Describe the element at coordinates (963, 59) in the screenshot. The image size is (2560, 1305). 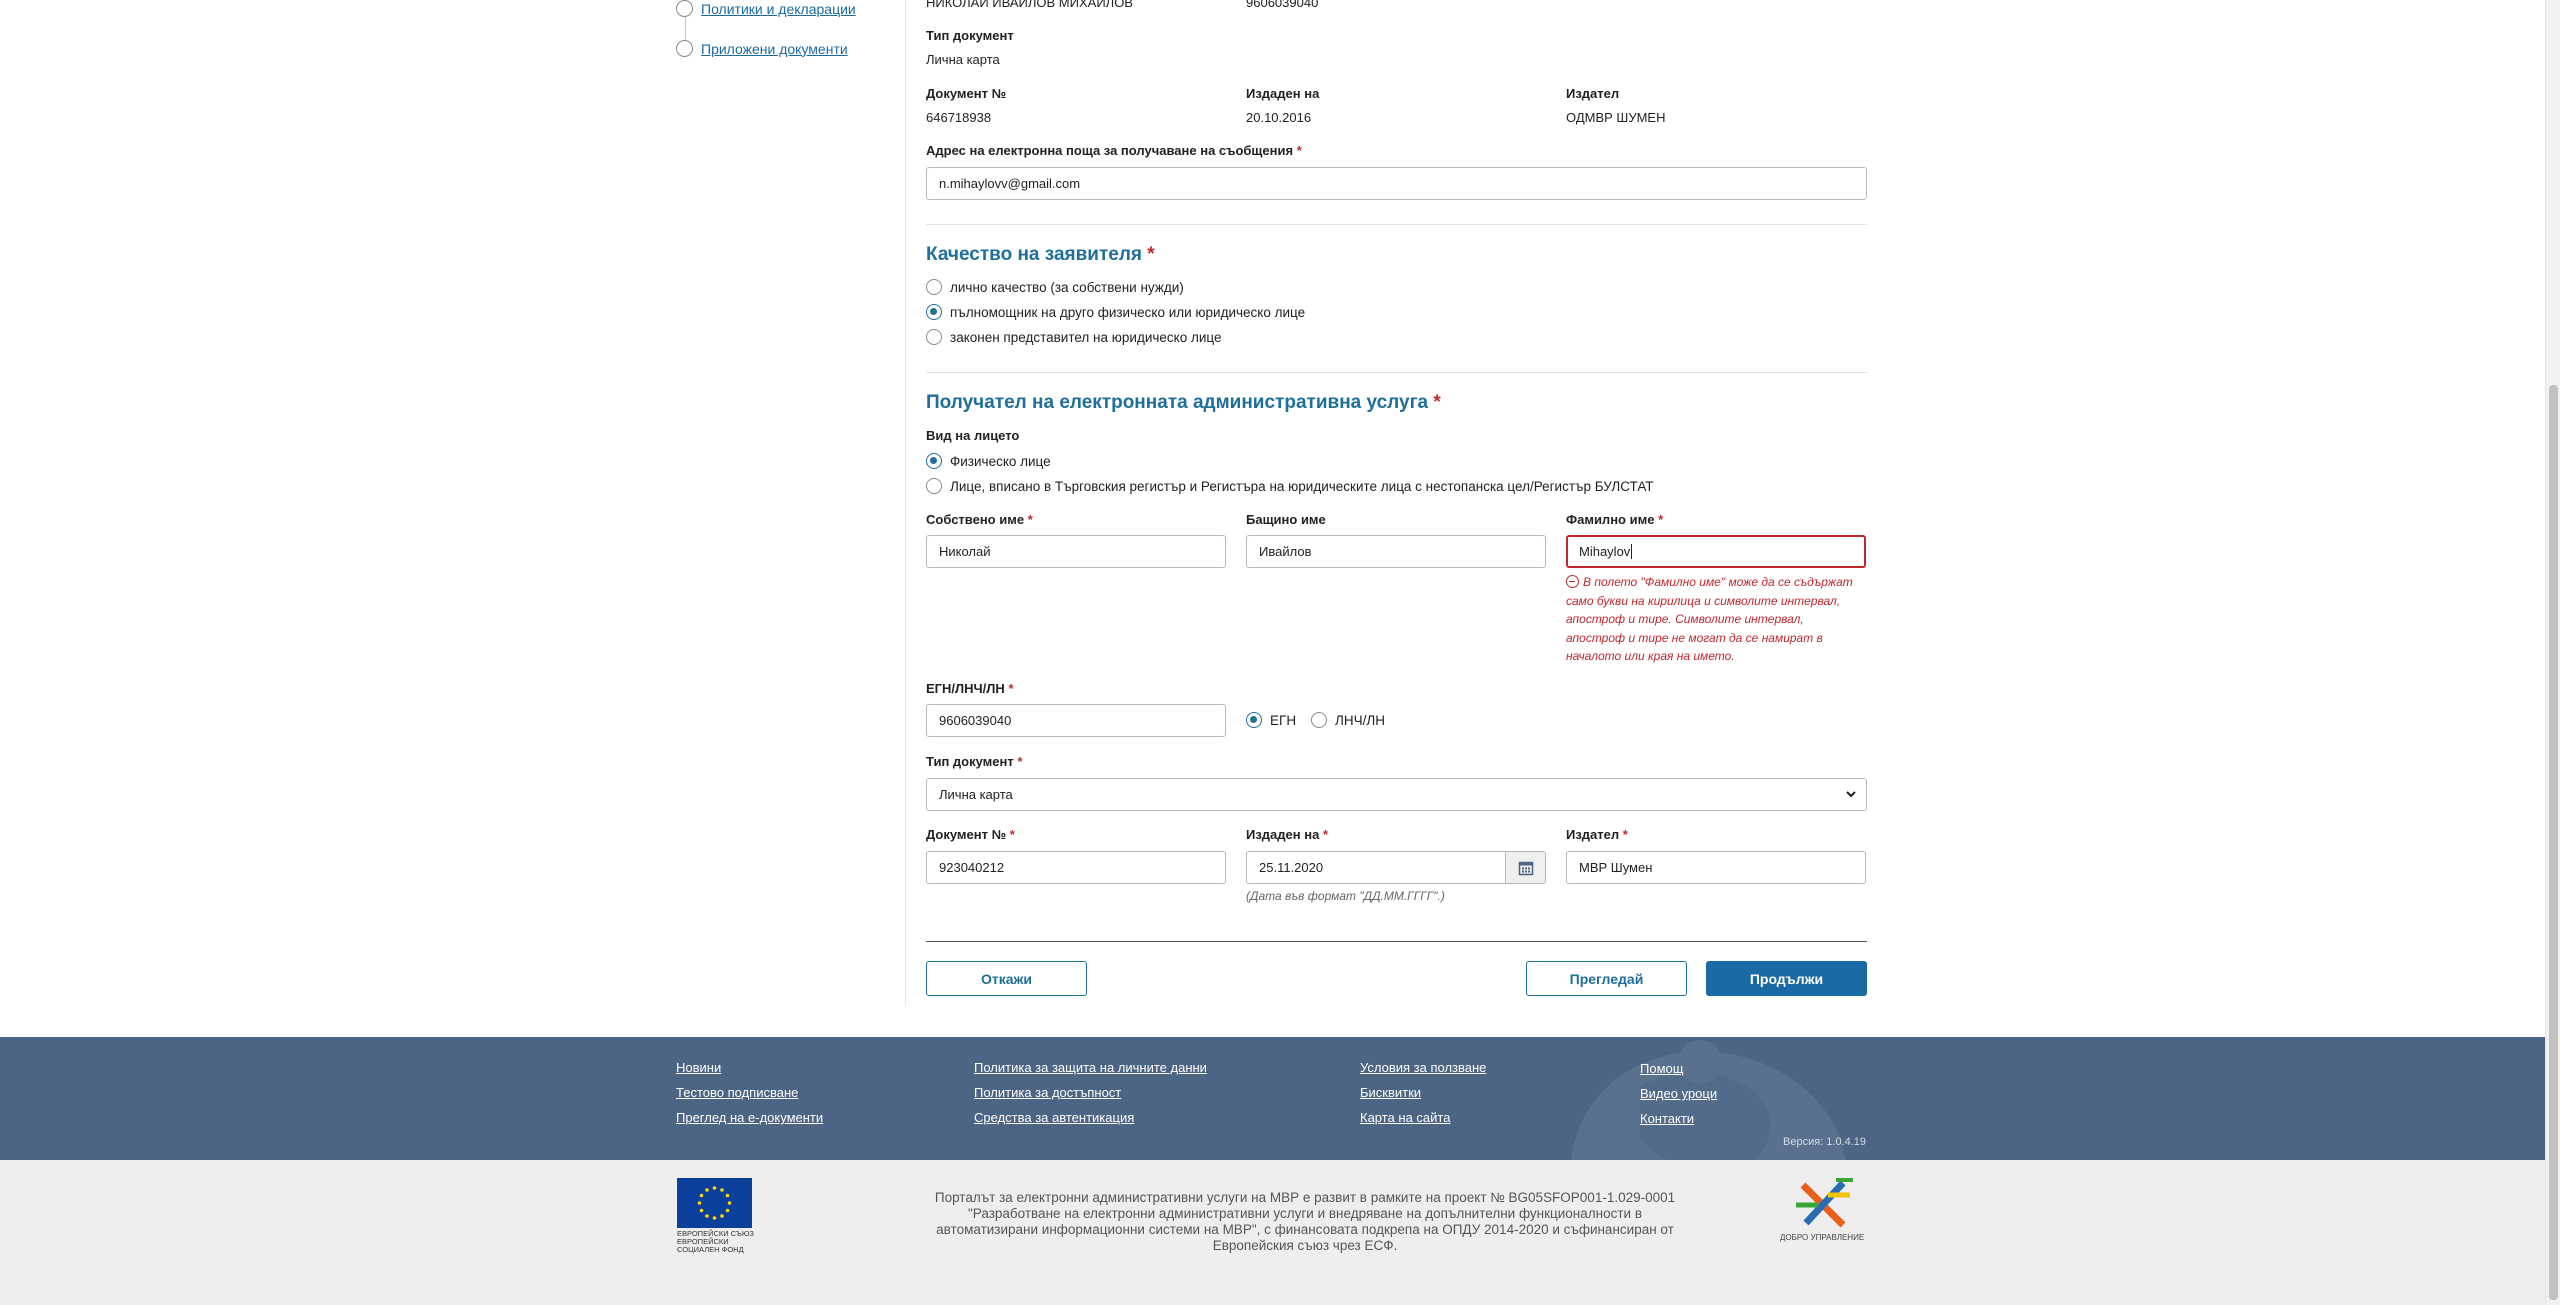
I see `applicant-doc-type-value: Лична карта` at that location.